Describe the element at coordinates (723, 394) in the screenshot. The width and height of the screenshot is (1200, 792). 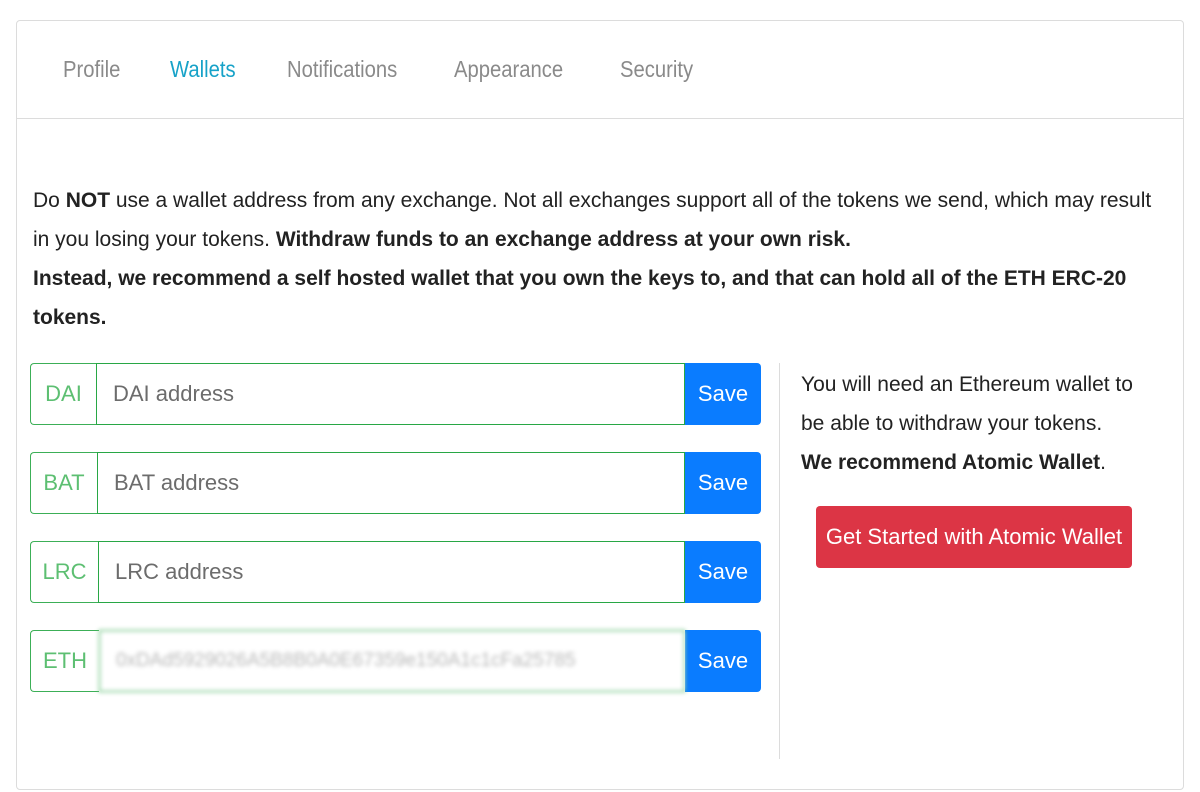
I see `save-dai-button: Save` at that location.